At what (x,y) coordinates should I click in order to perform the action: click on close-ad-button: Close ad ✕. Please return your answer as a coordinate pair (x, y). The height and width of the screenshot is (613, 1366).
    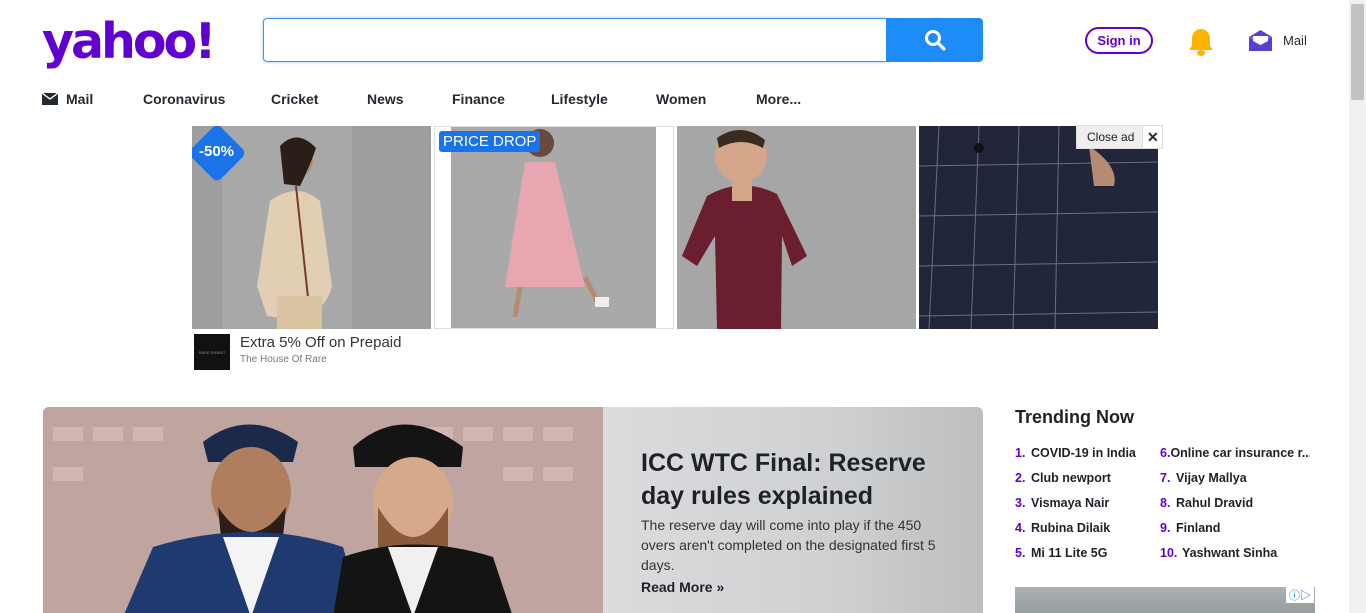
    Looking at the image, I should click on (1120, 137).